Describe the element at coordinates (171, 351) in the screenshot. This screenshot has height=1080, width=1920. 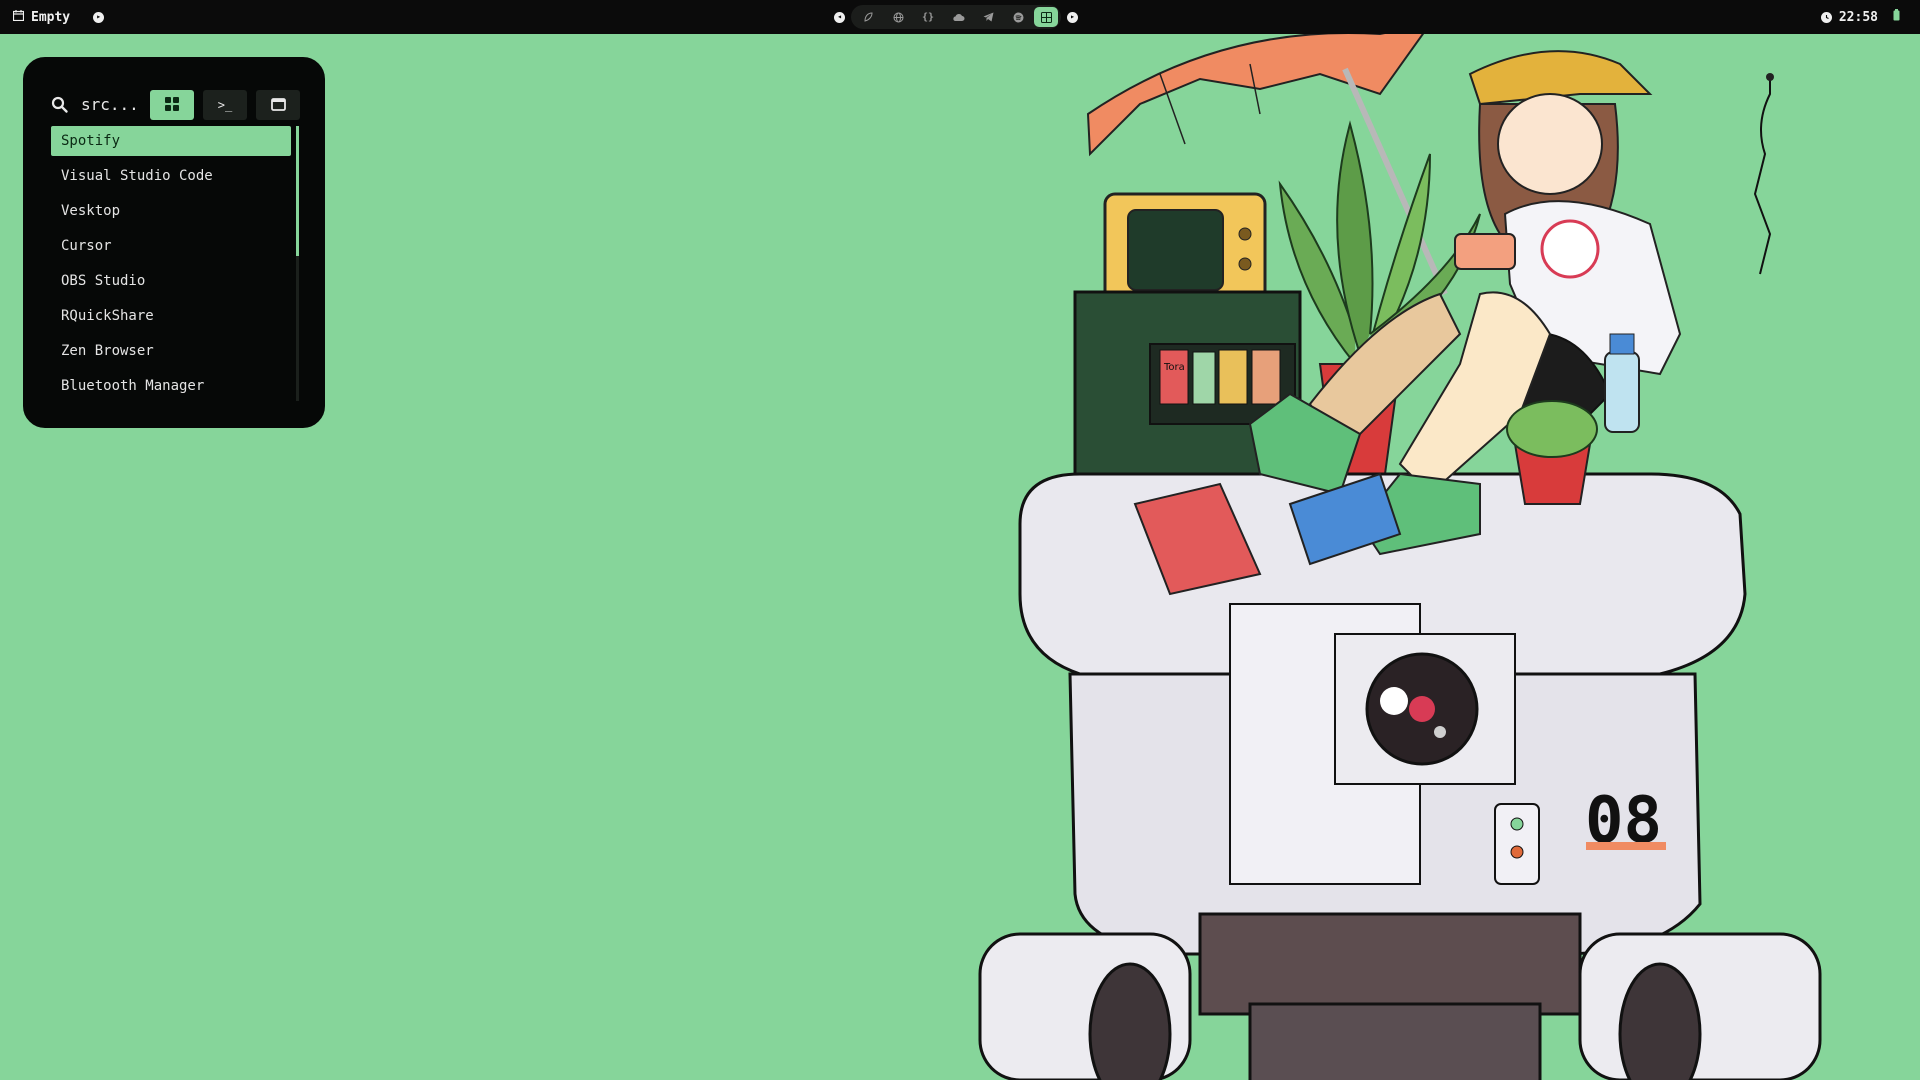
I see `app-item-zen-browser: Zen Browser` at that location.